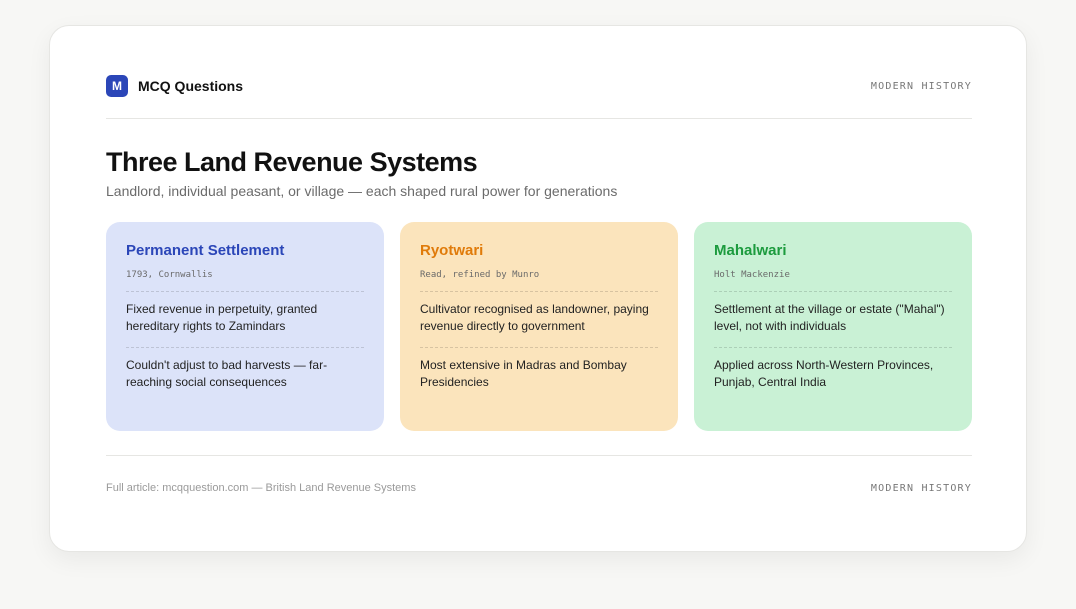  I want to click on brand: M MCQ Questions, so click(174, 86).